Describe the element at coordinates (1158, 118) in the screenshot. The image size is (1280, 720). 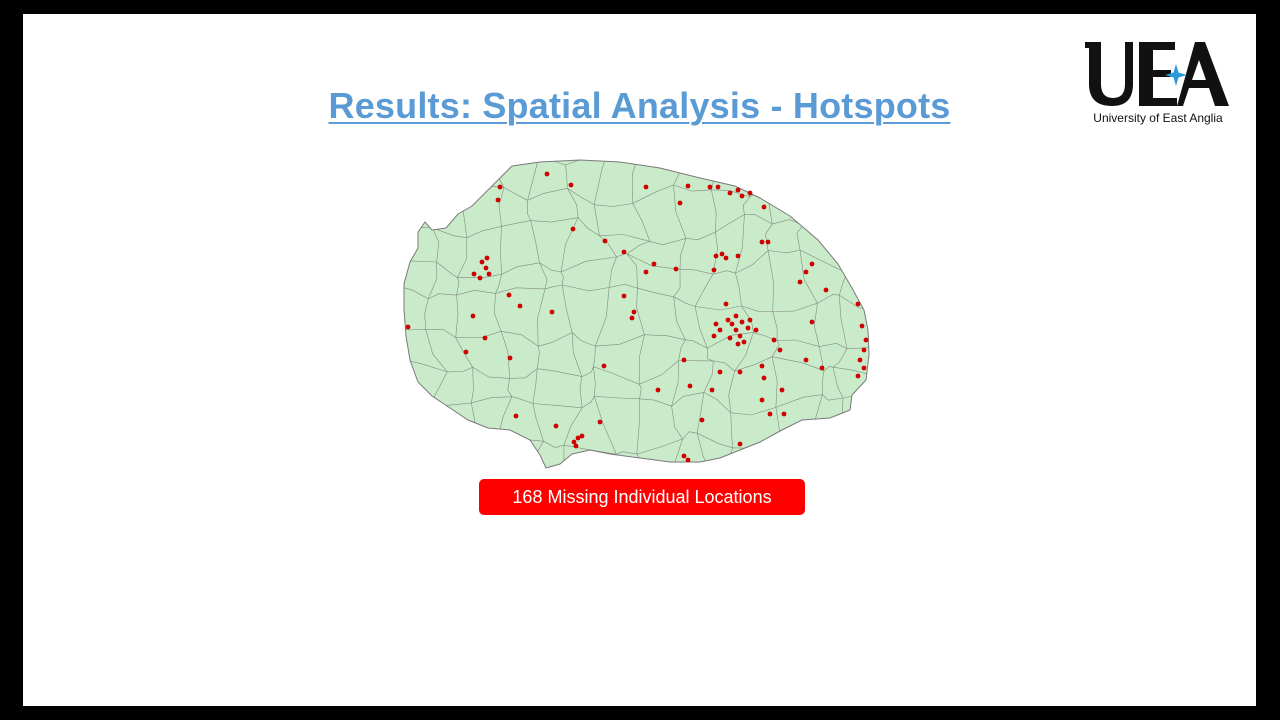
I see `logo-caption: University of East Anglia` at that location.